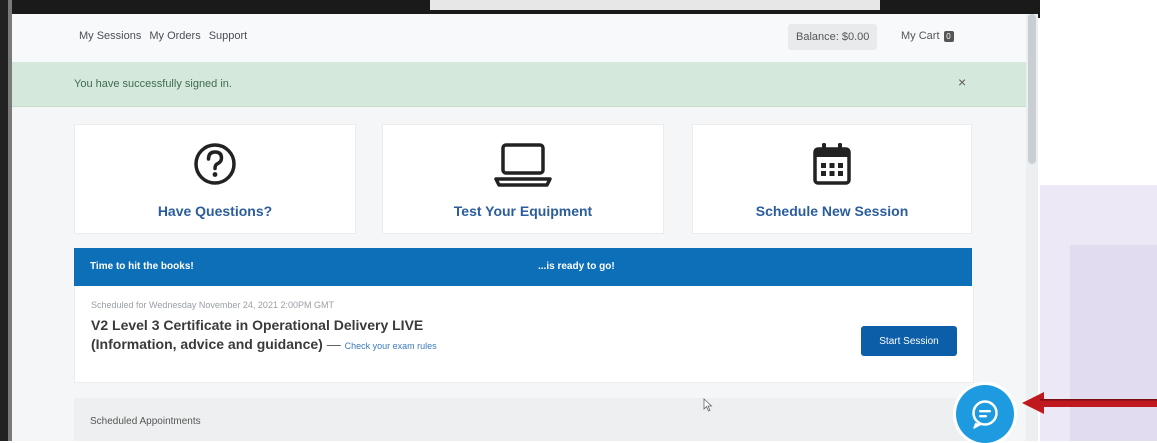 The height and width of the screenshot is (443, 1157). What do you see at coordinates (215, 164) in the screenshot?
I see `question-circle-icon` at bounding box center [215, 164].